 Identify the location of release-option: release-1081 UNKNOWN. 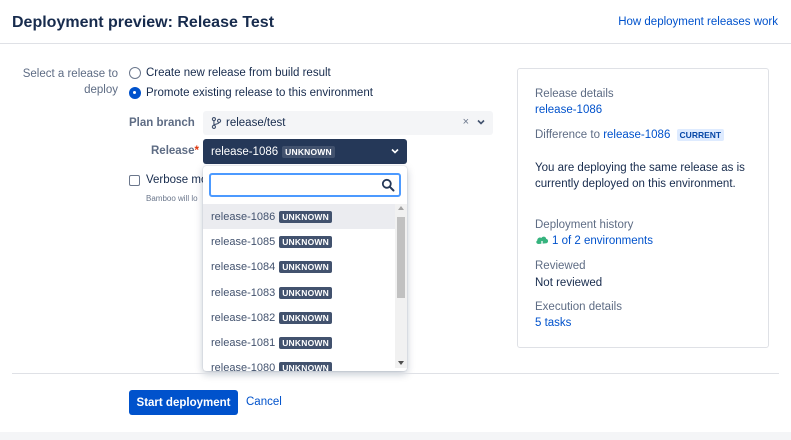
(299, 342).